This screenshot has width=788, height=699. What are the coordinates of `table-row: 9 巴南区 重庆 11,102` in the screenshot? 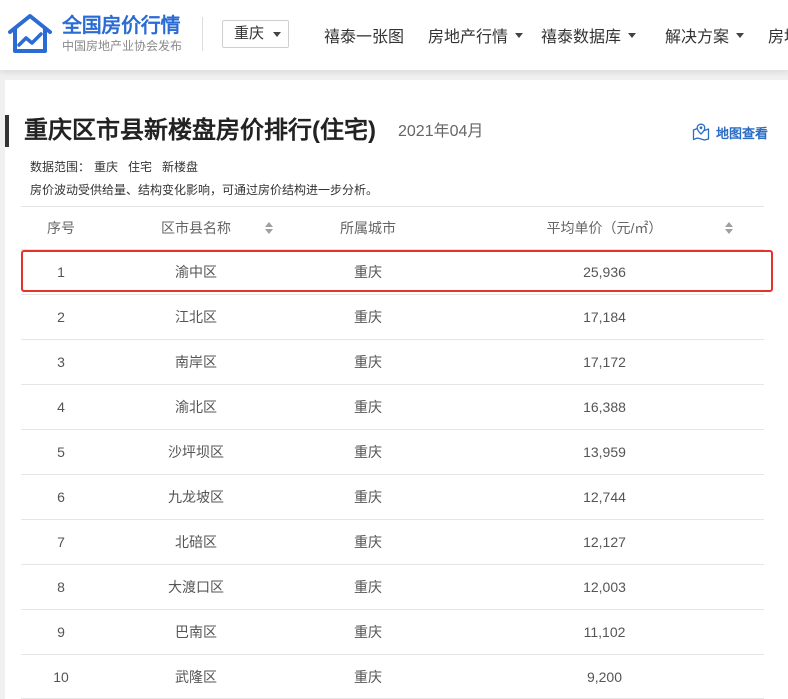 It's located at (392, 632).